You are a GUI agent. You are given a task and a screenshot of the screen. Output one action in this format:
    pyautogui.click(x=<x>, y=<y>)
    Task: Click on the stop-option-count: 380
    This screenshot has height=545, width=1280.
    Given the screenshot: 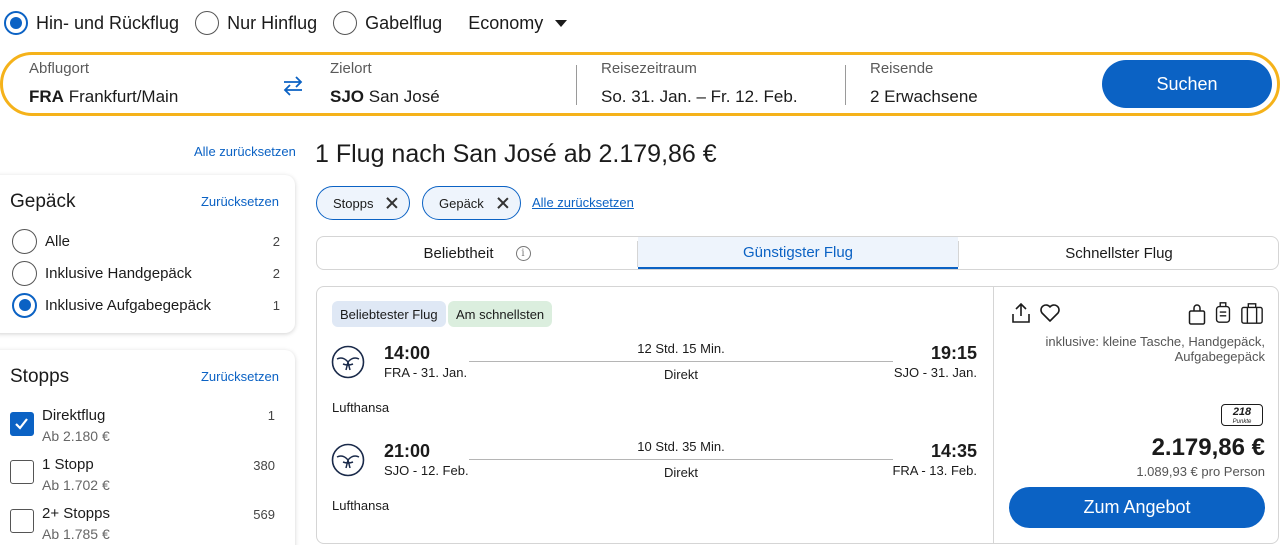 What is the action you would take?
    pyautogui.click(x=264, y=465)
    